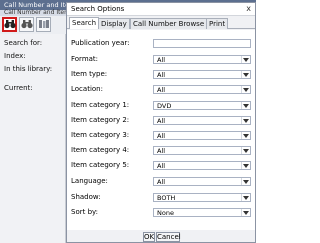  I want to click on publication-year-input, so click(202, 43).